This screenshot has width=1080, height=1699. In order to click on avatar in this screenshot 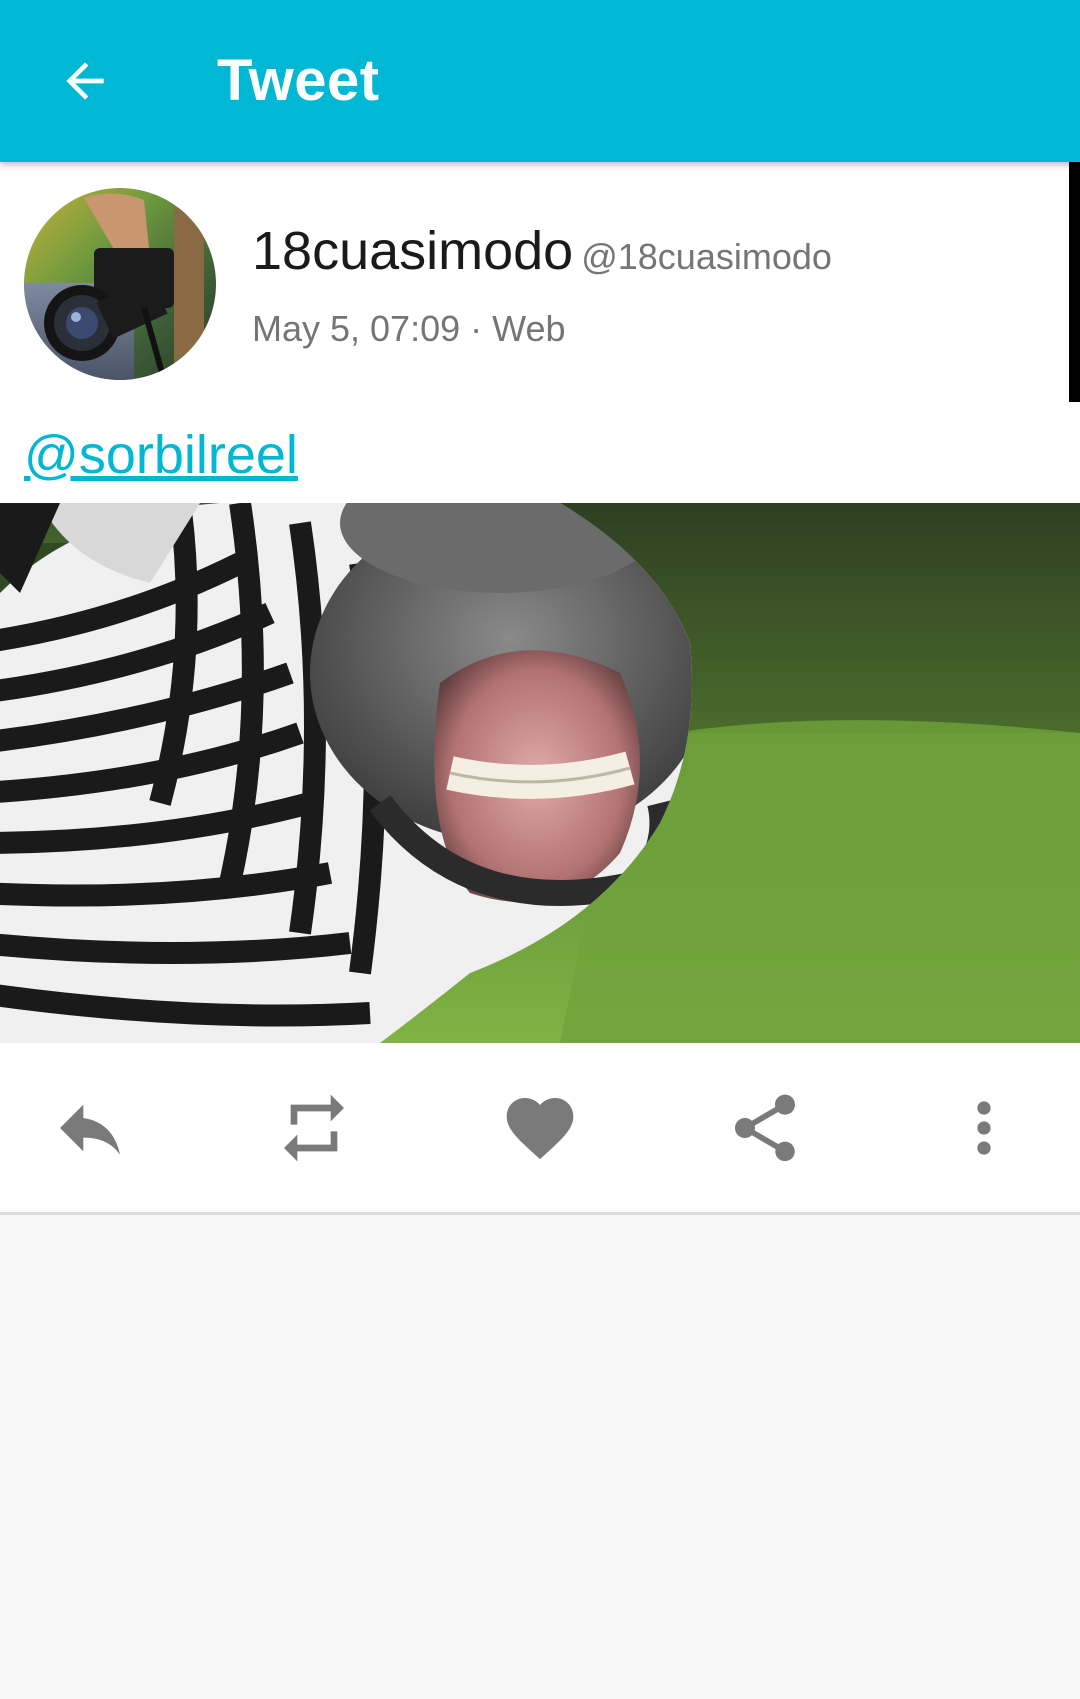, I will do `click(120, 284)`.